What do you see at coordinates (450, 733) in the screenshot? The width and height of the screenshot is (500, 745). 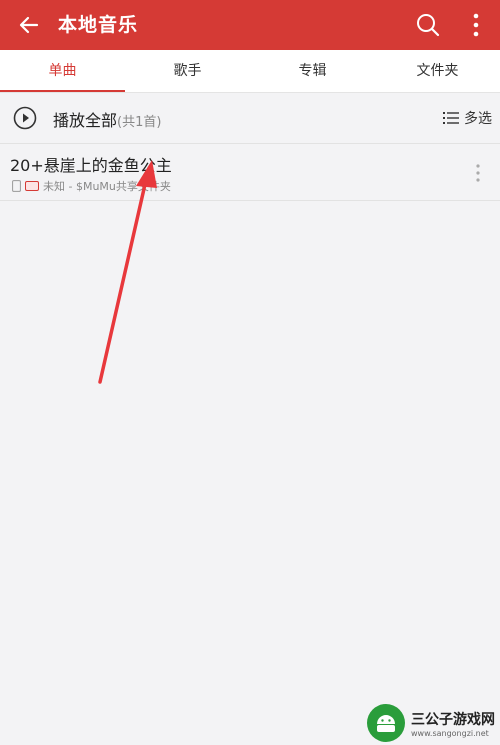 I see `watermark-url: www.sangongzi.net` at bounding box center [450, 733].